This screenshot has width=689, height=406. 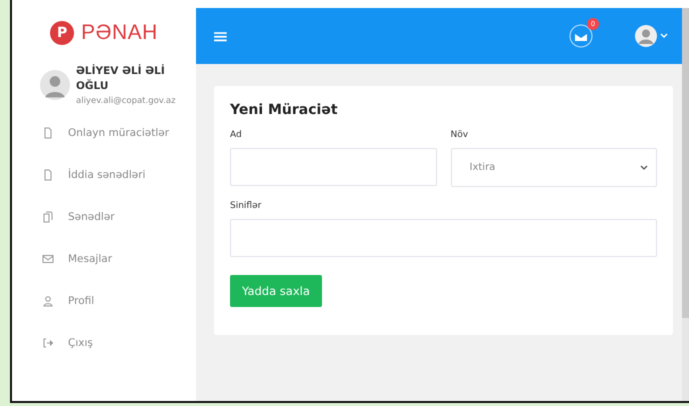 I want to click on save-button: Yadda saxla, so click(x=276, y=291).